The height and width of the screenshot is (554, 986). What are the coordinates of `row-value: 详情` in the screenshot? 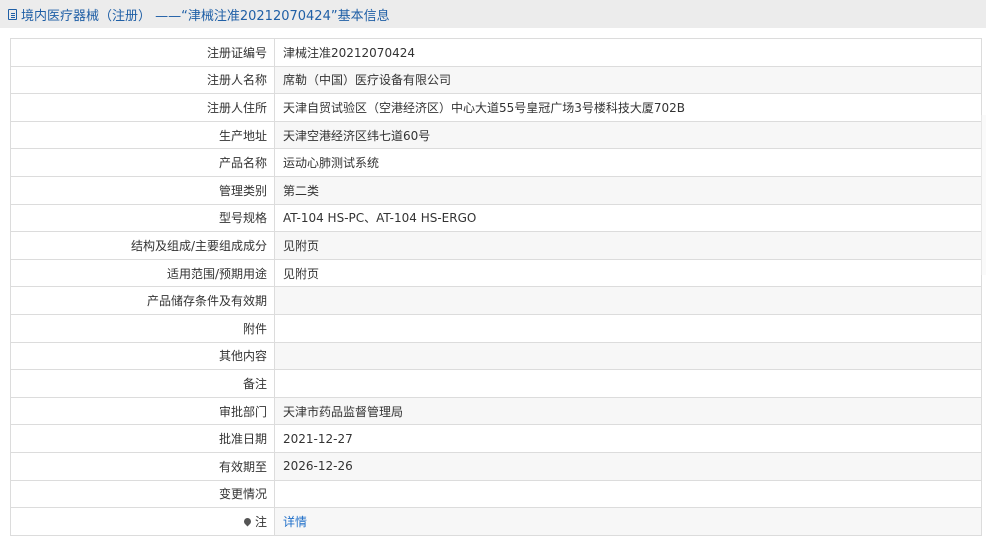 It's located at (628, 521).